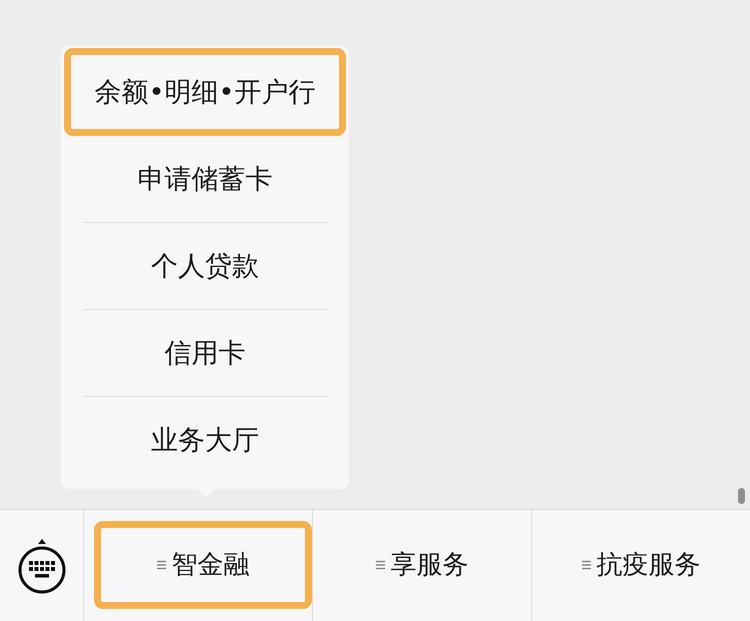  Describe the element at coordinates (641, 564) in the screenshot. I see `menu-tab: 抗疫服务` at that location.